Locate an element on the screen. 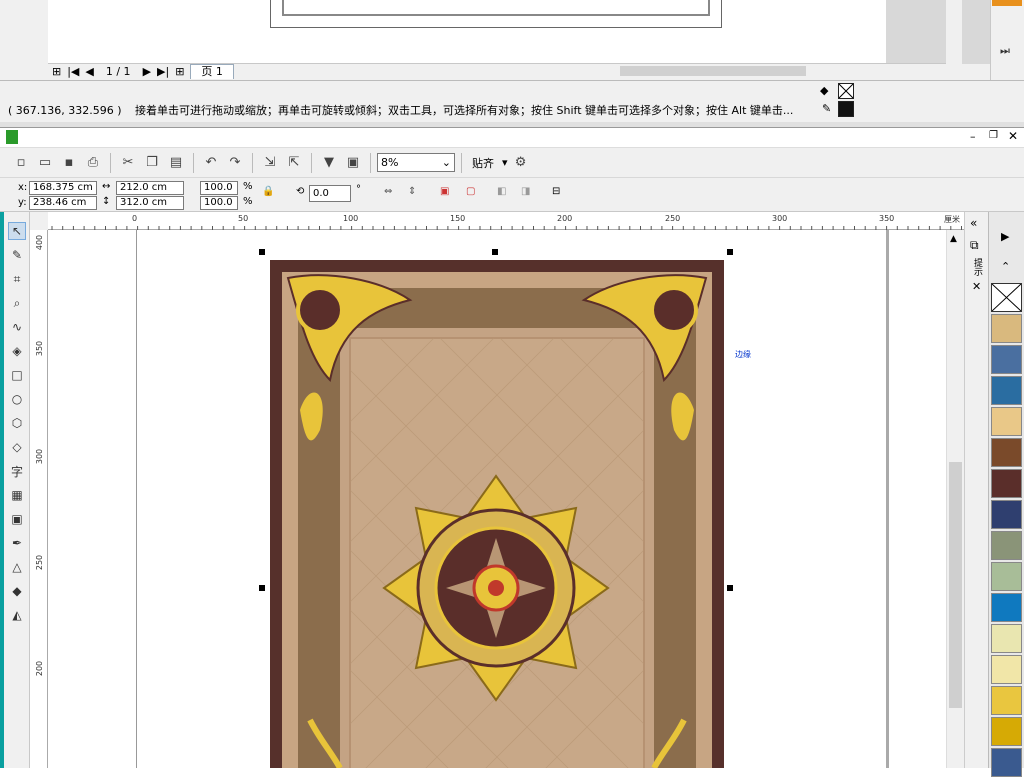  rotation-field: 0.0 is located at coordinates (330, 193).